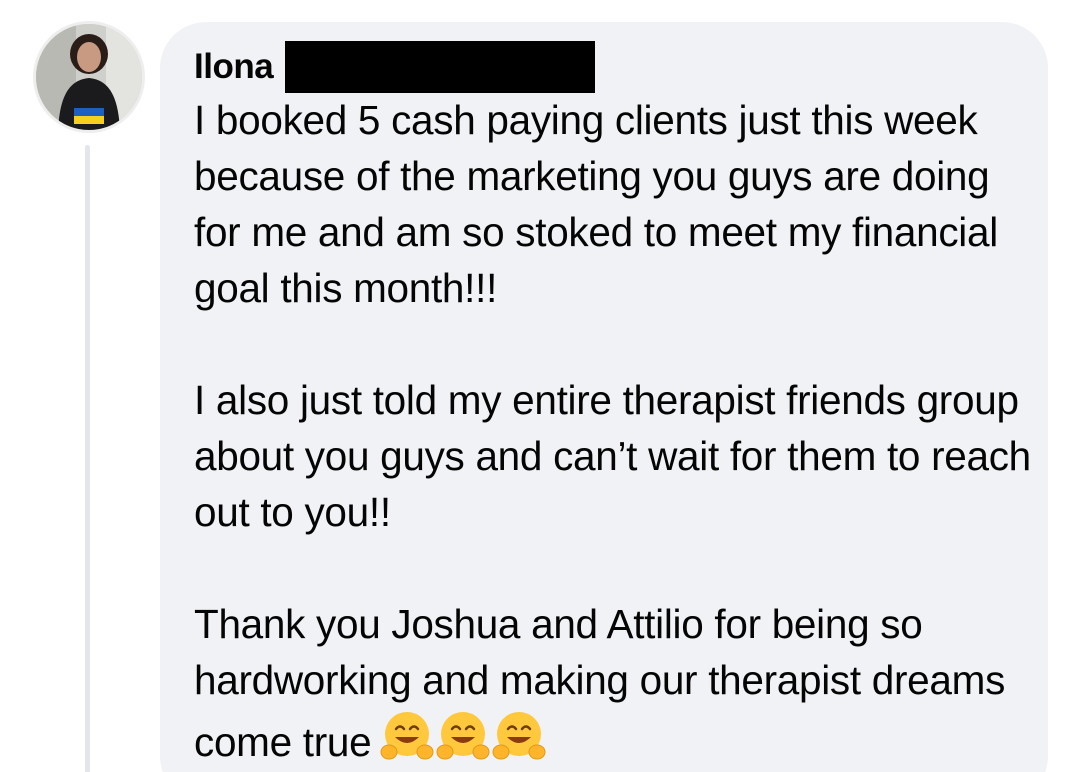 The height and width of the screenshot is (772, 1080). I want to click on avatar, so click(89, 77).